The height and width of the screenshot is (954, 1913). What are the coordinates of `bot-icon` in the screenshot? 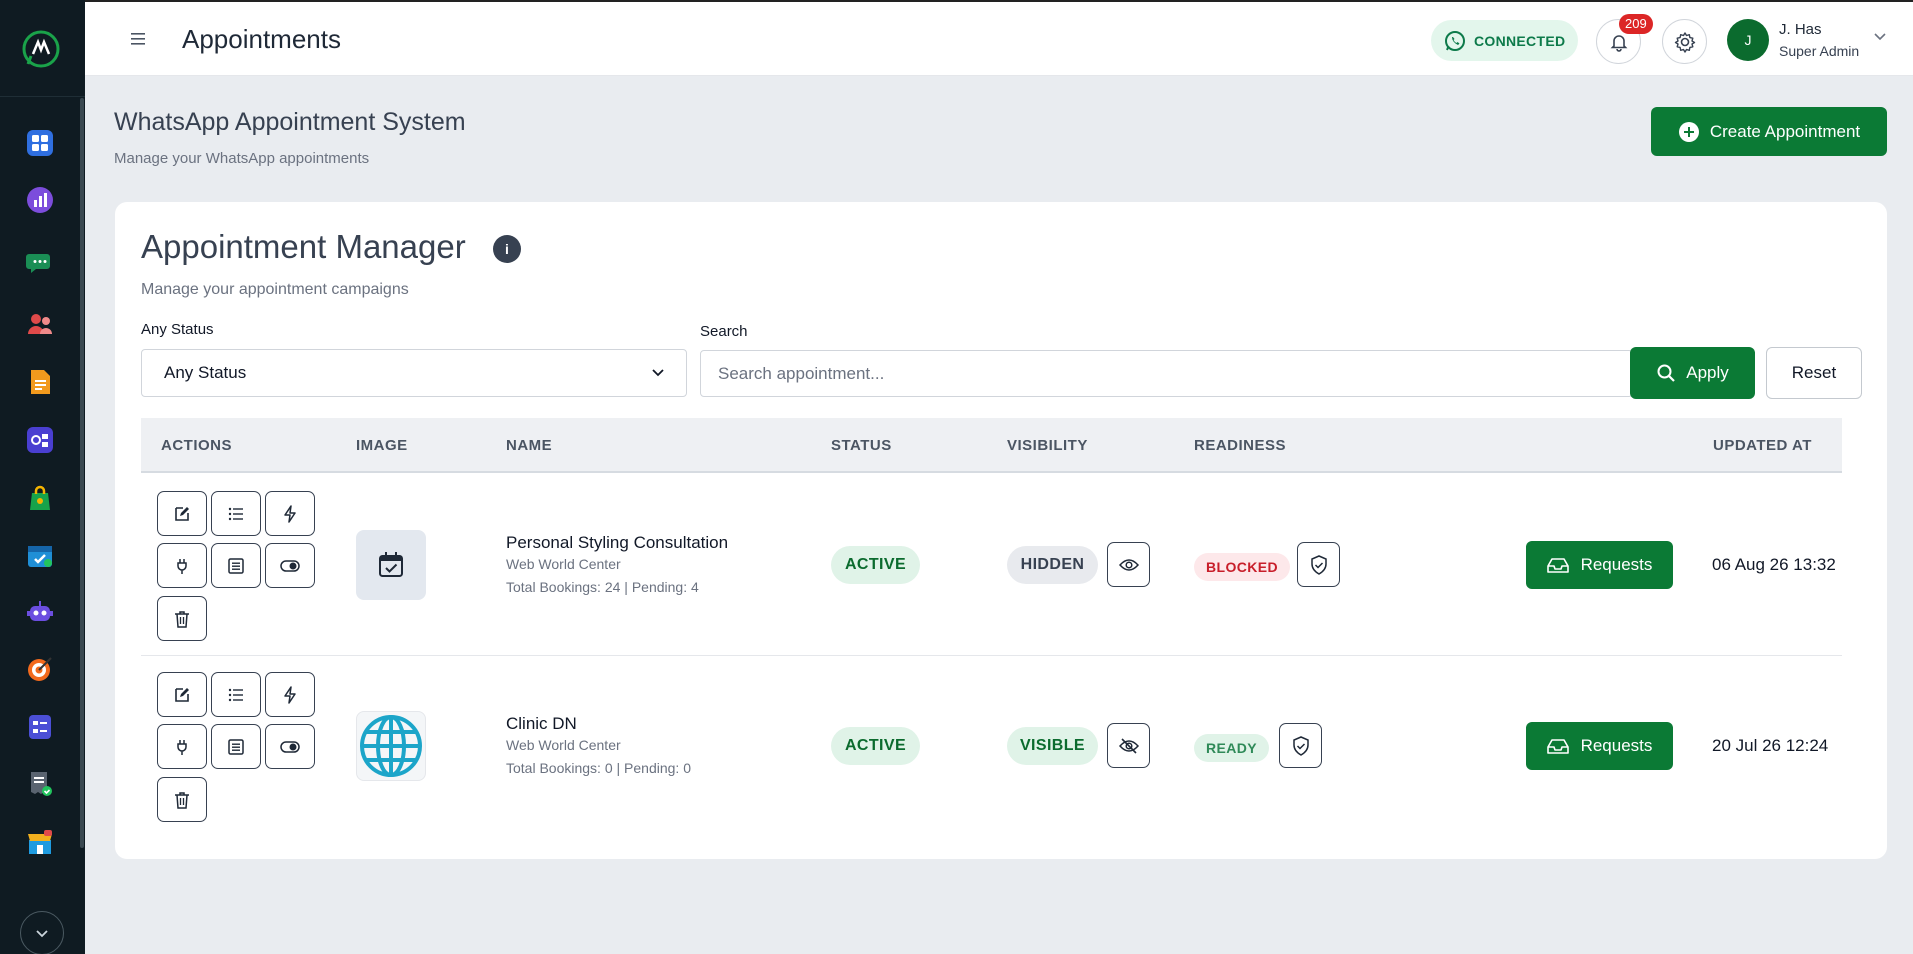 It's located at (40, 612).